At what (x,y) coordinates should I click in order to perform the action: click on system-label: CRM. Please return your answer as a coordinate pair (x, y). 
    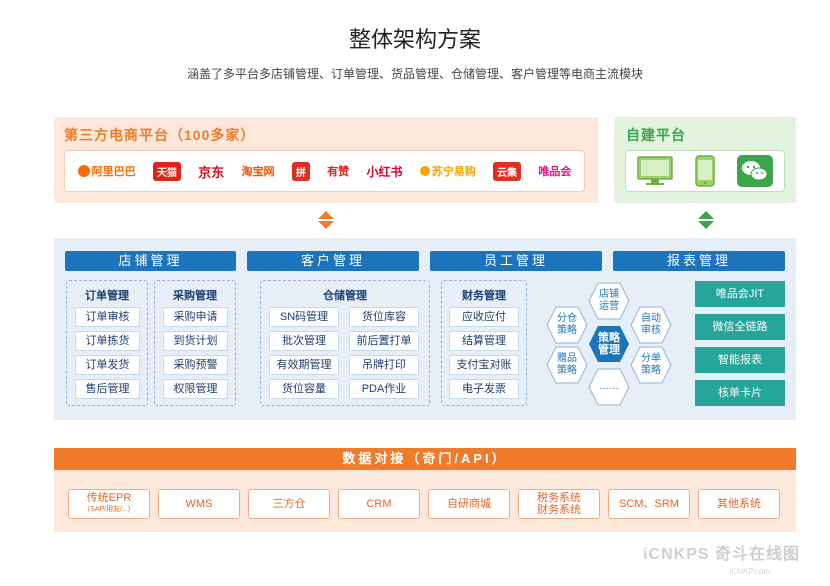
    Looking at the image, I should click on (379, 504).